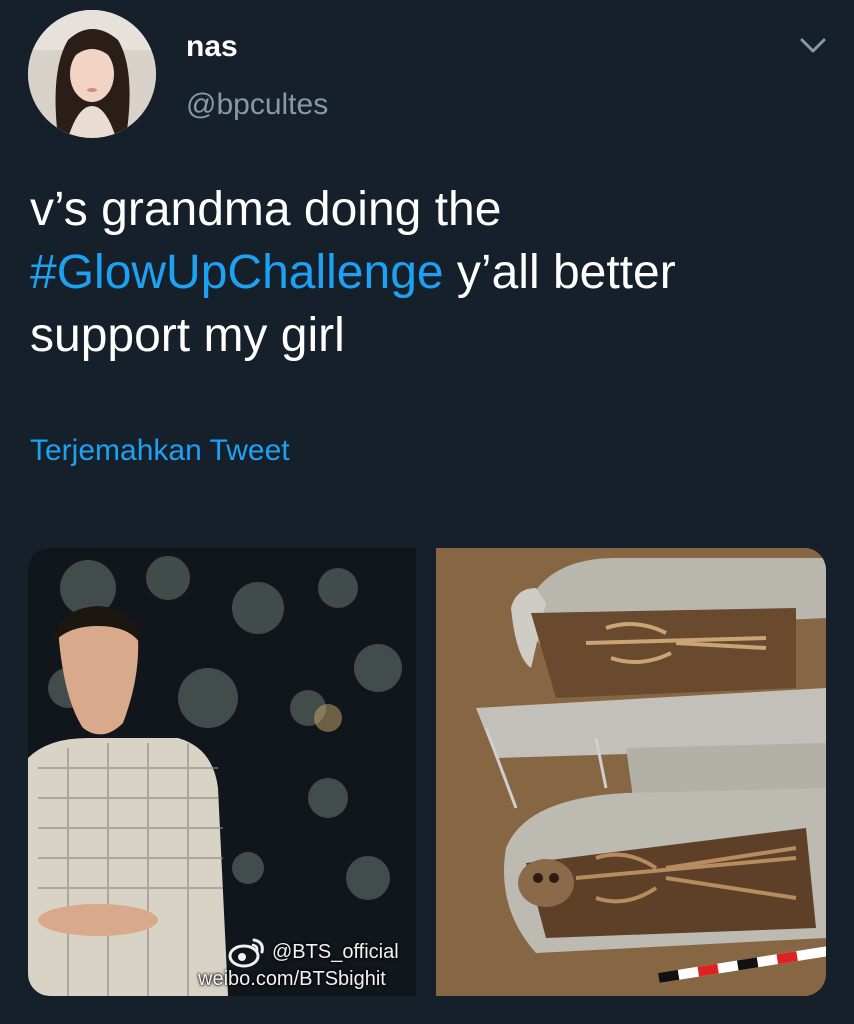 This screenshot has width=854, height=1024. I want to click on watermark-url: weibo.com/BTSbighit, so click(292, 979).